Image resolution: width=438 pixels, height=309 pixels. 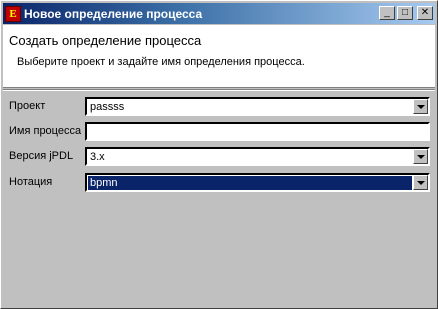 What do you see at coordinates (219, 13) in the screenshot?
I see `title-bar: E Новое определение процесса _ □ ✕` at bounding box center [219, 13].